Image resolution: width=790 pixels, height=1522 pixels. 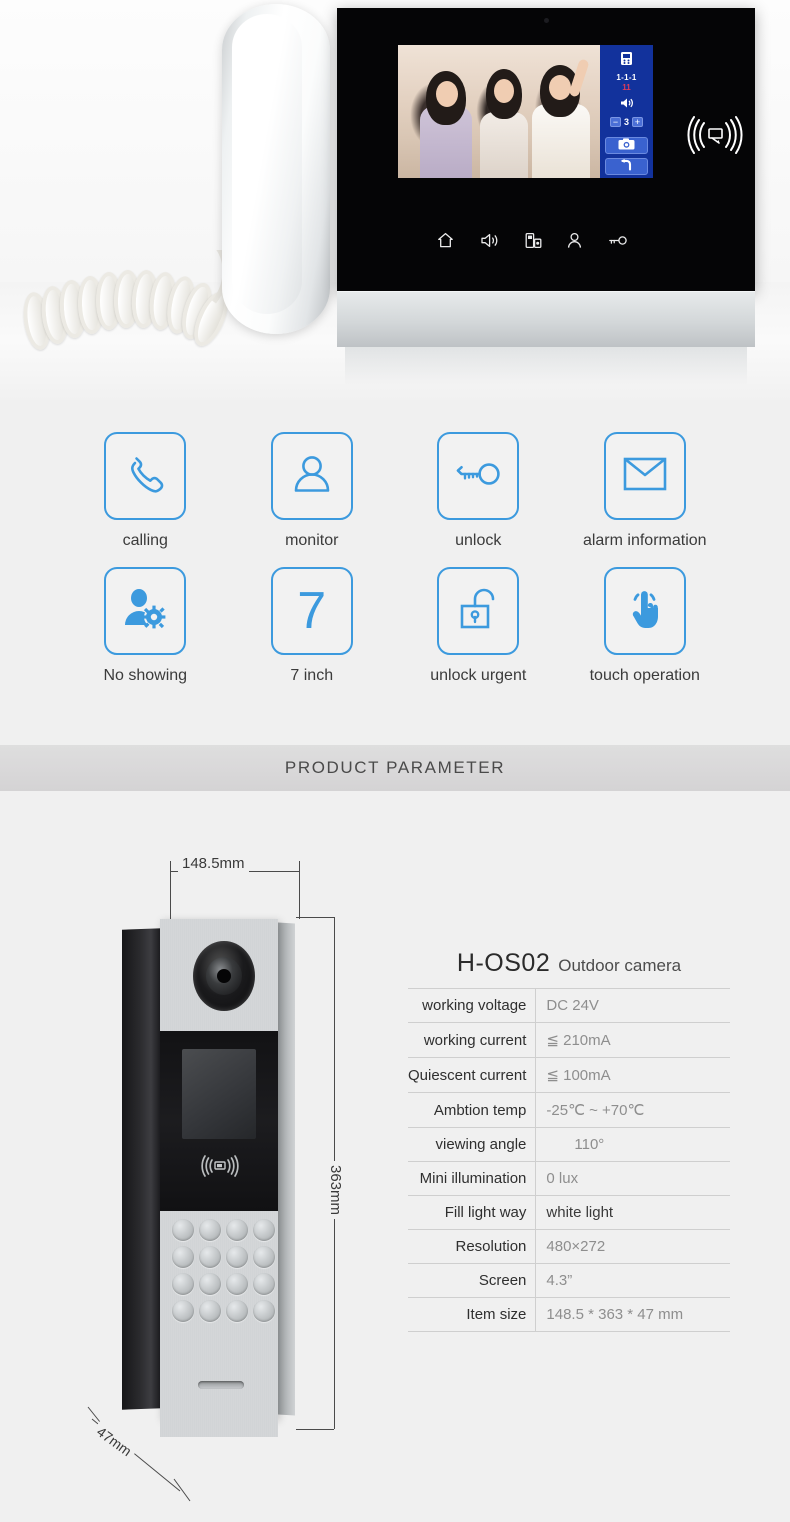 What do you see at coordinates (546, 20) in the screenshot?
I see `monitor-camera-dot` at bounding box center [546, 20].